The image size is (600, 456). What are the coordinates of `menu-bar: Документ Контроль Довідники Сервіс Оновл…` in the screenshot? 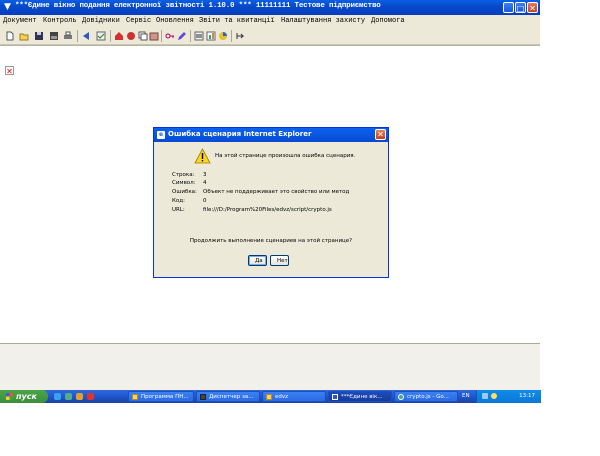 It's located at (270, 21).